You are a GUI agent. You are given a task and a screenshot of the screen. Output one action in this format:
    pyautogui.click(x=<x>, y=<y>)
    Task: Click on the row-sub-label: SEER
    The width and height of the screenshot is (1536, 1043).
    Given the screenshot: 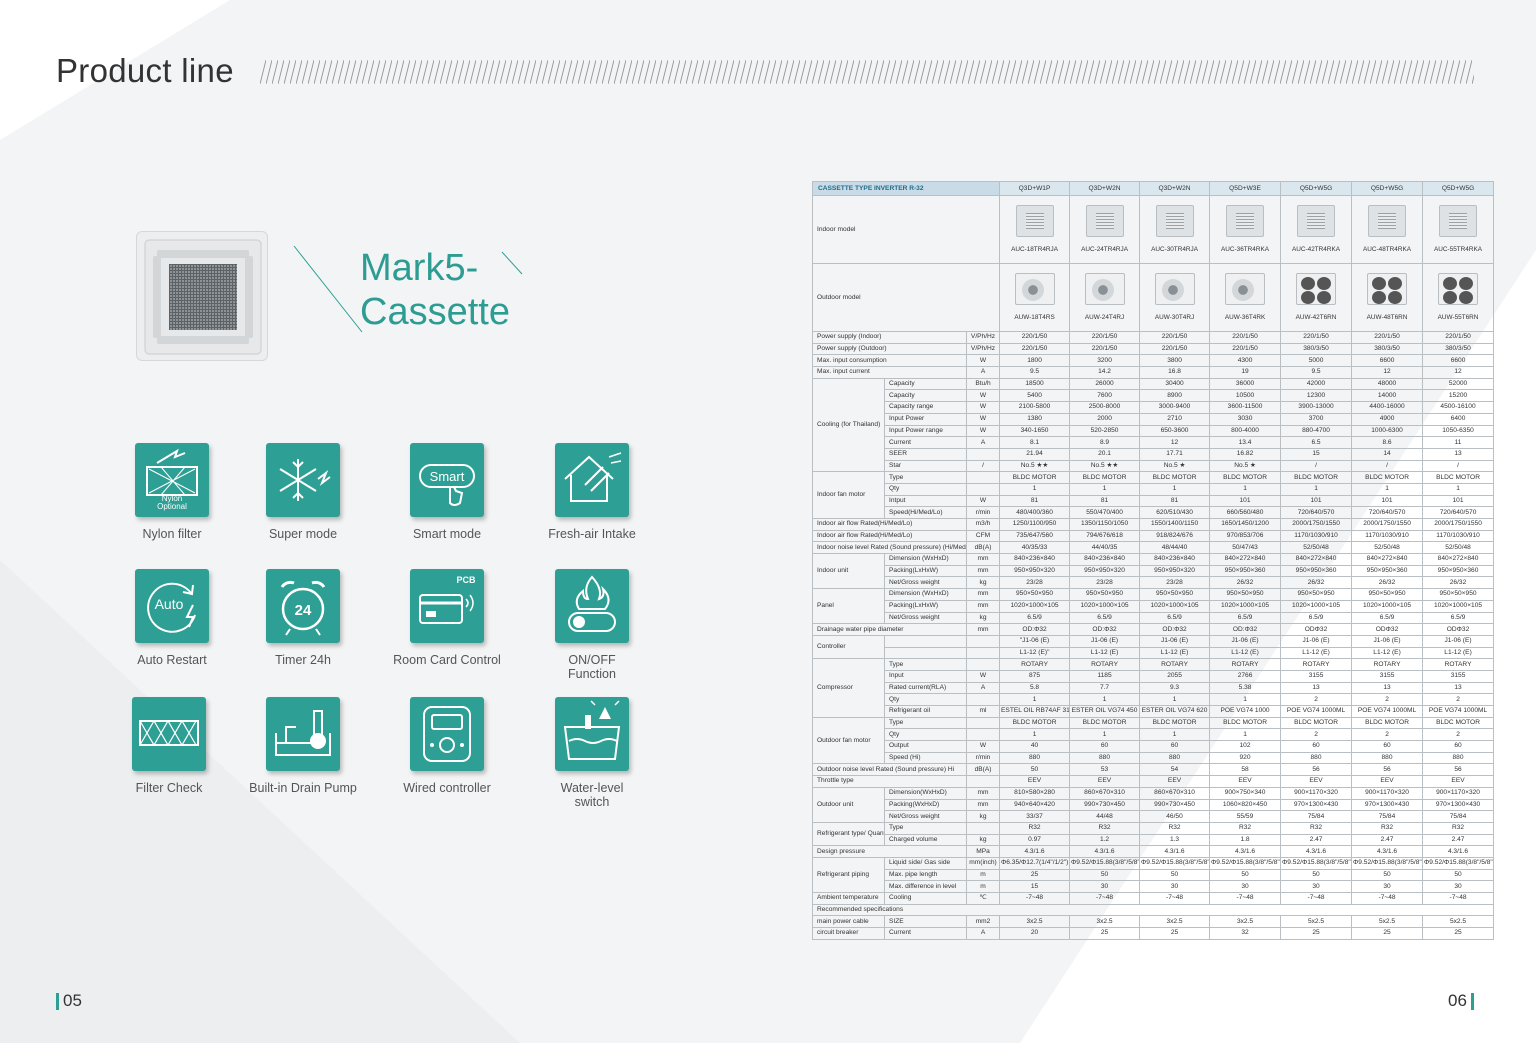 What is the action you would take?
    pyautogui.click(x=925, y=454)
    